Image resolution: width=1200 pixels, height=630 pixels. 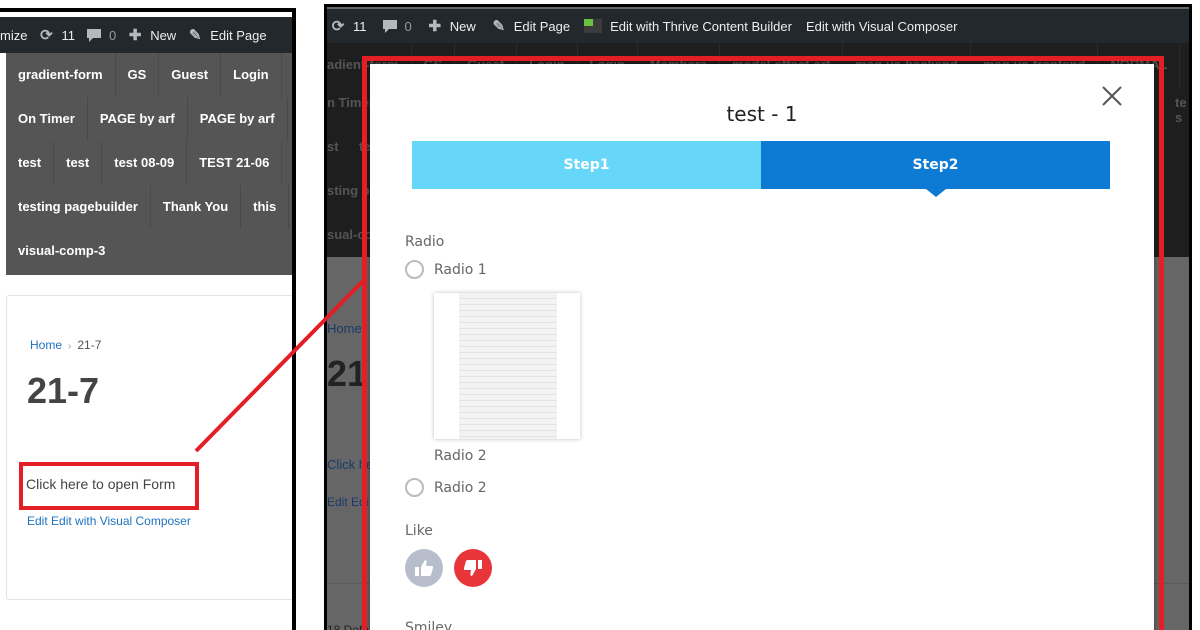 What do you see at coordinates (109, 486) in the screenshot?
I see `highlight-box` at bounding box center [109, 486].